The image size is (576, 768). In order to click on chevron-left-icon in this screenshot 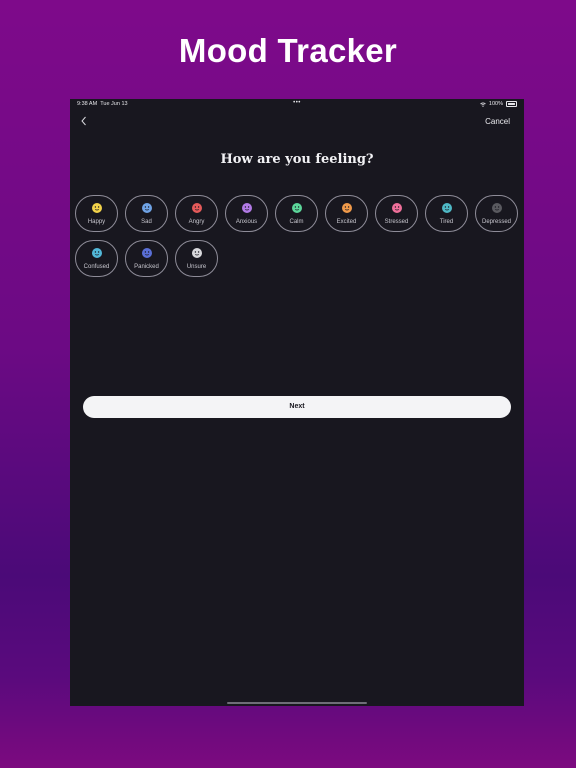, I will do `click(83, 121)`.